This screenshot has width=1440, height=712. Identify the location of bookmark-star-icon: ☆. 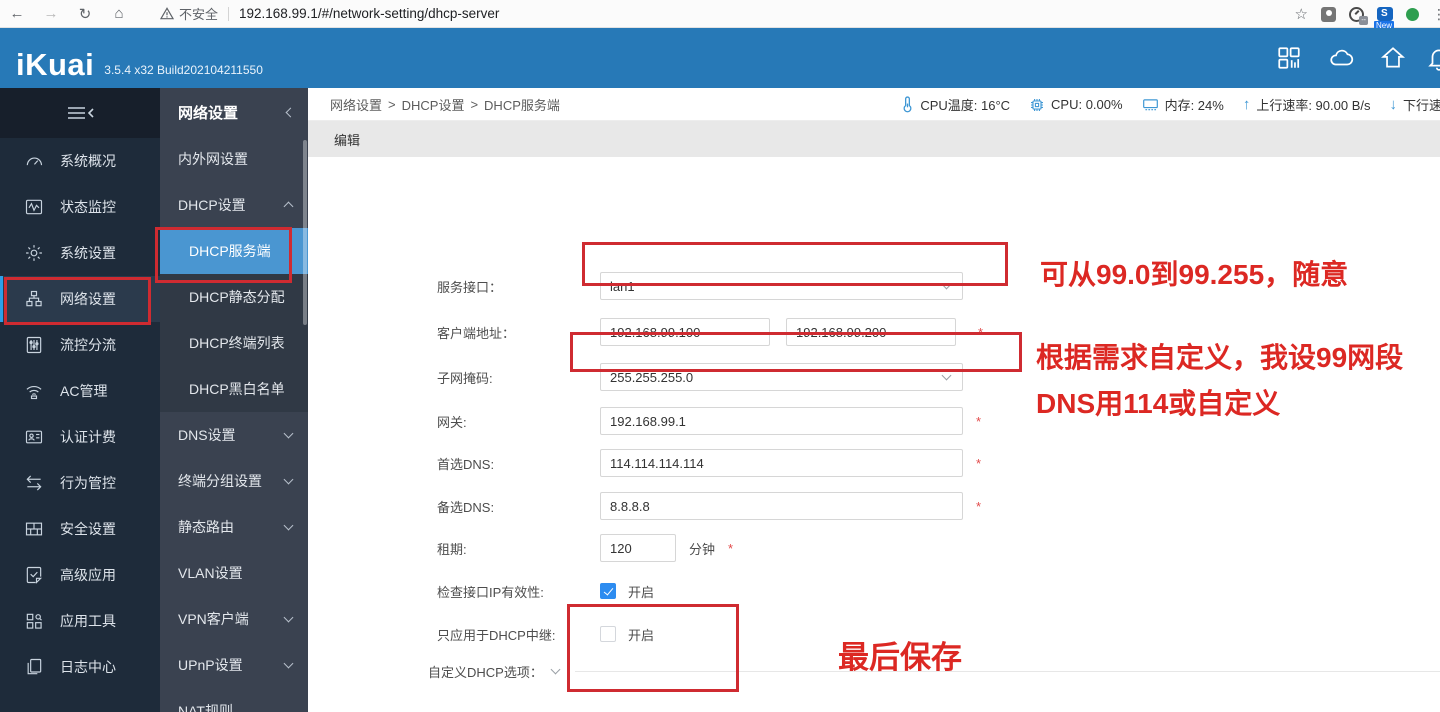
(1301, 14).